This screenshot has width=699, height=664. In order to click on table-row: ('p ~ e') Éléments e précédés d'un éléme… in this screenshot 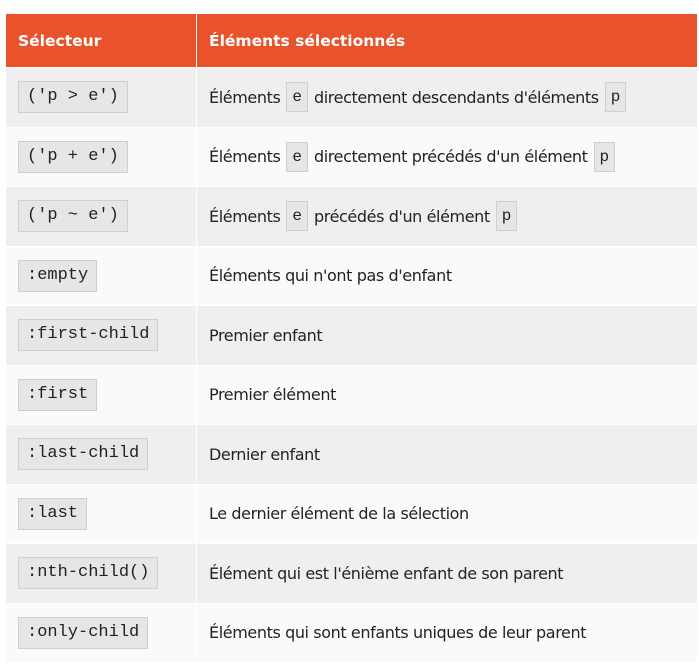, I will do `click(351, 216)`.